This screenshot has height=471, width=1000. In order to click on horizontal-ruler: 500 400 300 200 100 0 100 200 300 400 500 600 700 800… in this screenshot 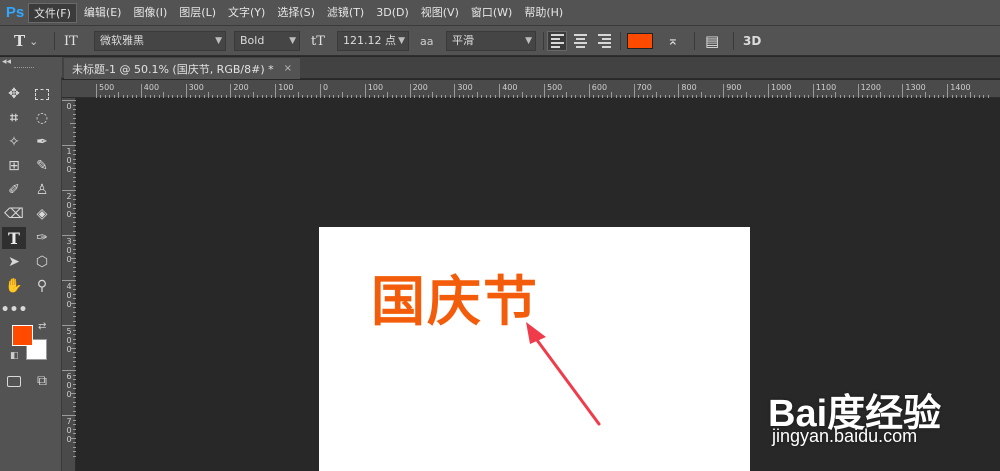, I will do `click(531, 89)`.